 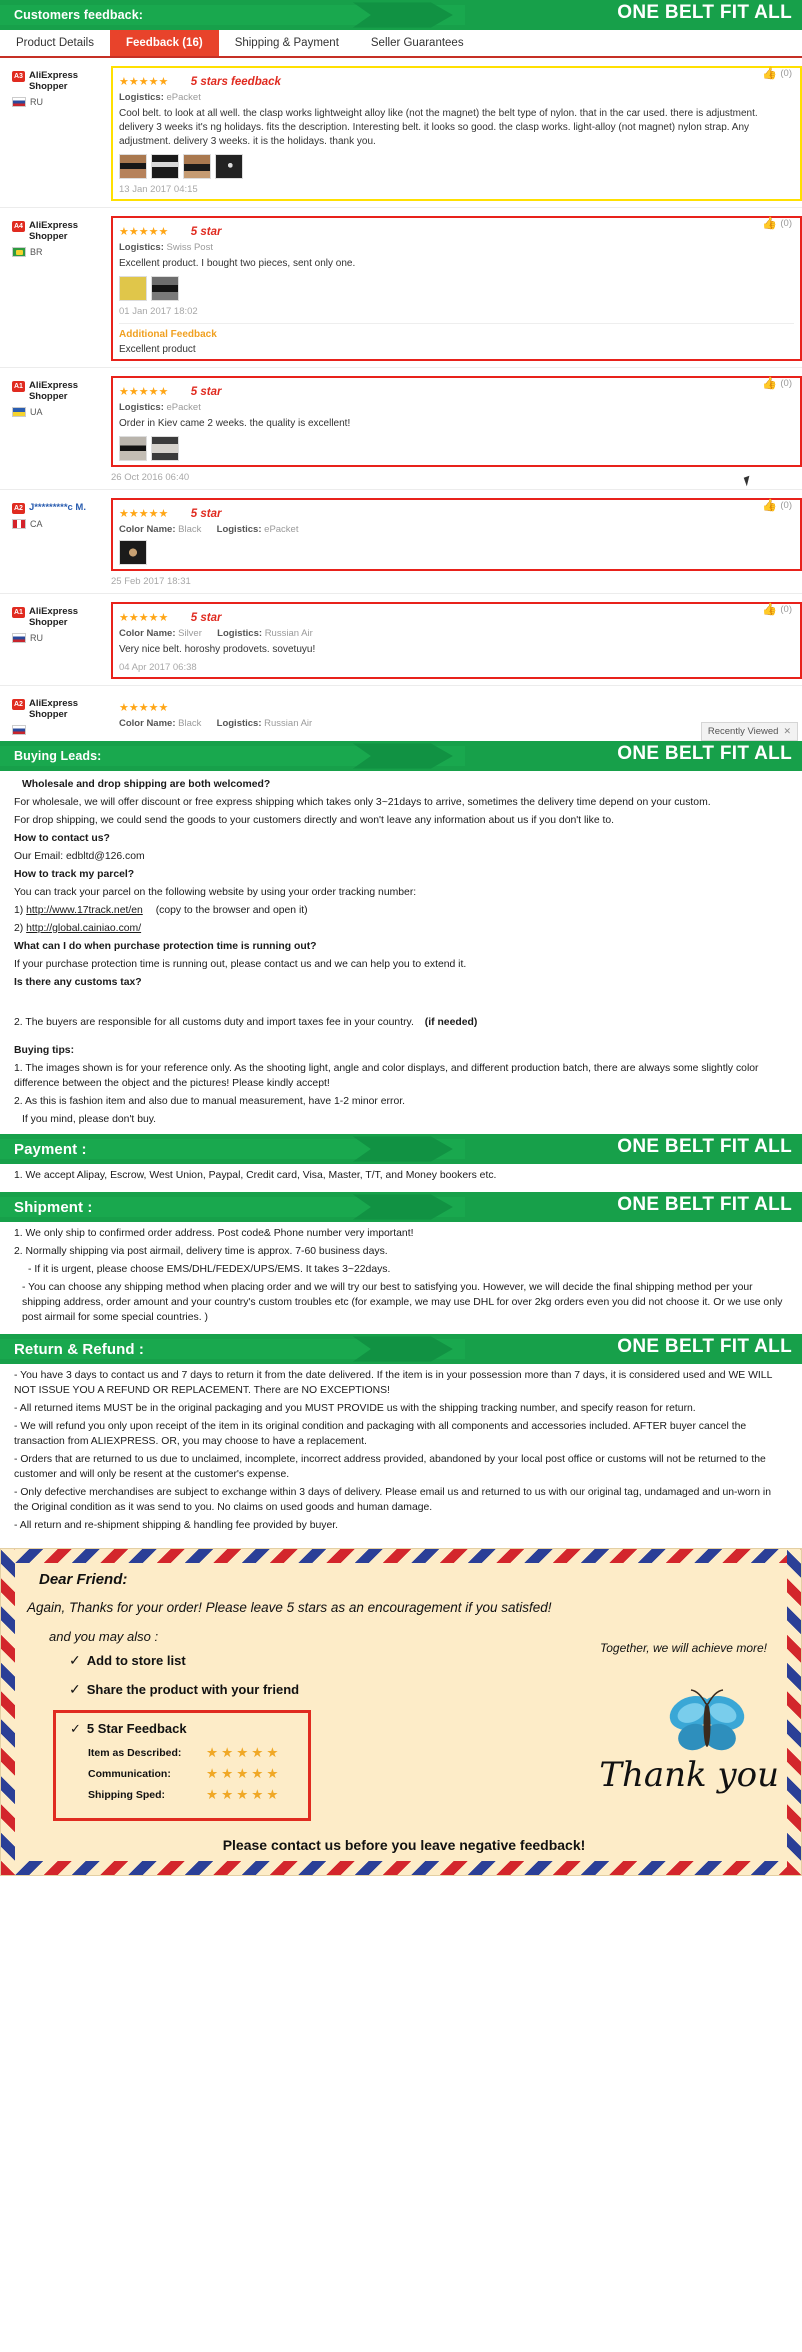 I want to click on recently-viewed-widget: Recently Viewed ✕, so click(x=749, y=731).